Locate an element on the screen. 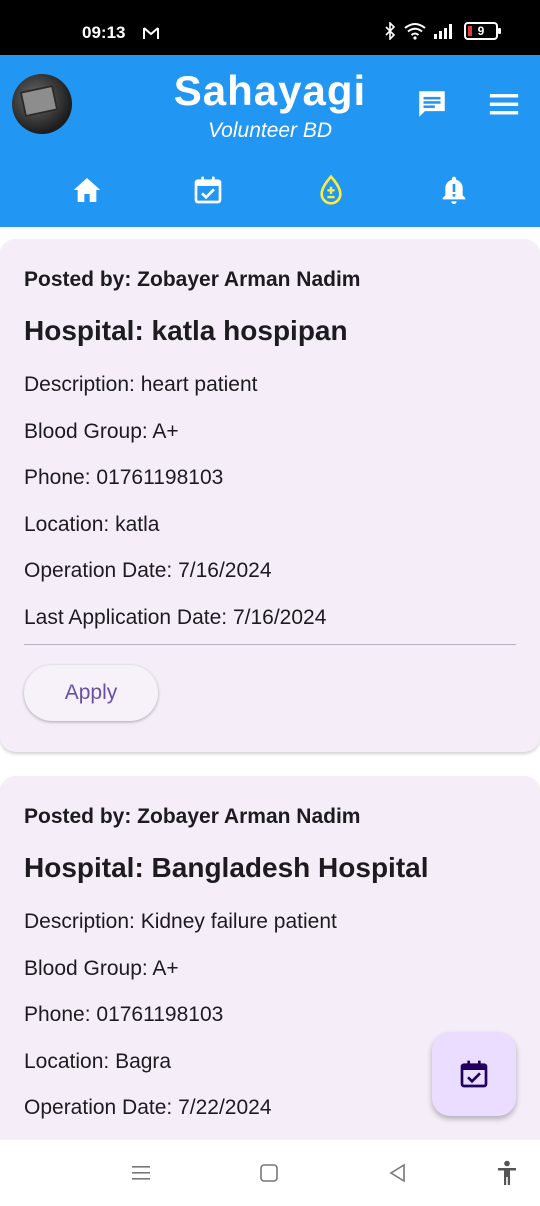 This screenshot has width=540, height=1206. back-button is located at coordinates (398, 1173).